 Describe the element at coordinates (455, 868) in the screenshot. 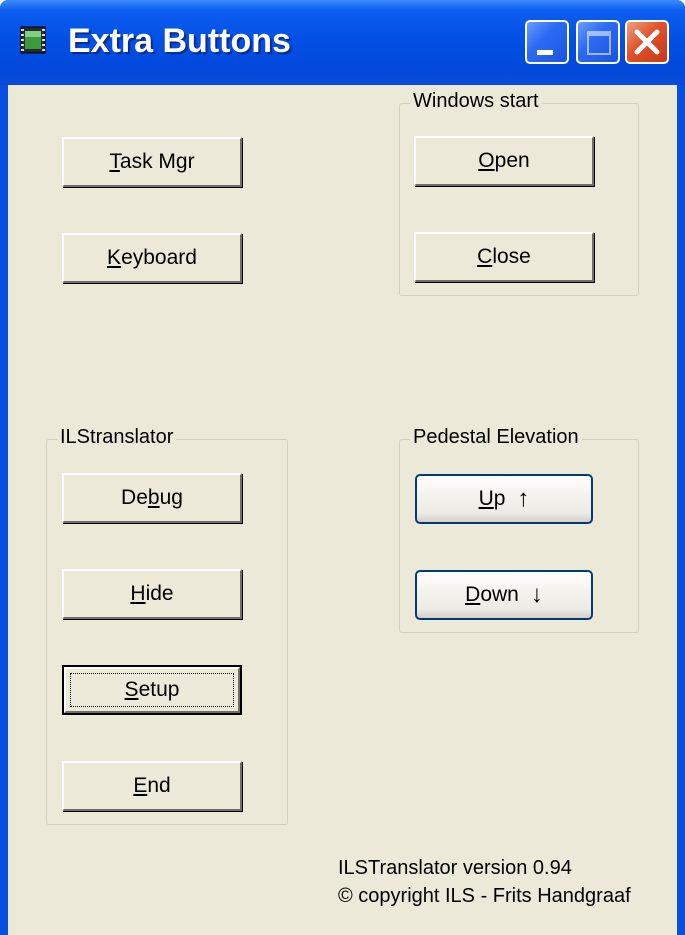

I see `version-text: ILSTranslator version 0.94` at that location.